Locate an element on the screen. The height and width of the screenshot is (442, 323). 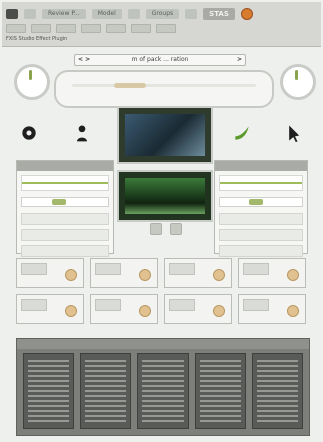
breadcrumb-text: m of pack ... ration is located at coordinates (160, 59).